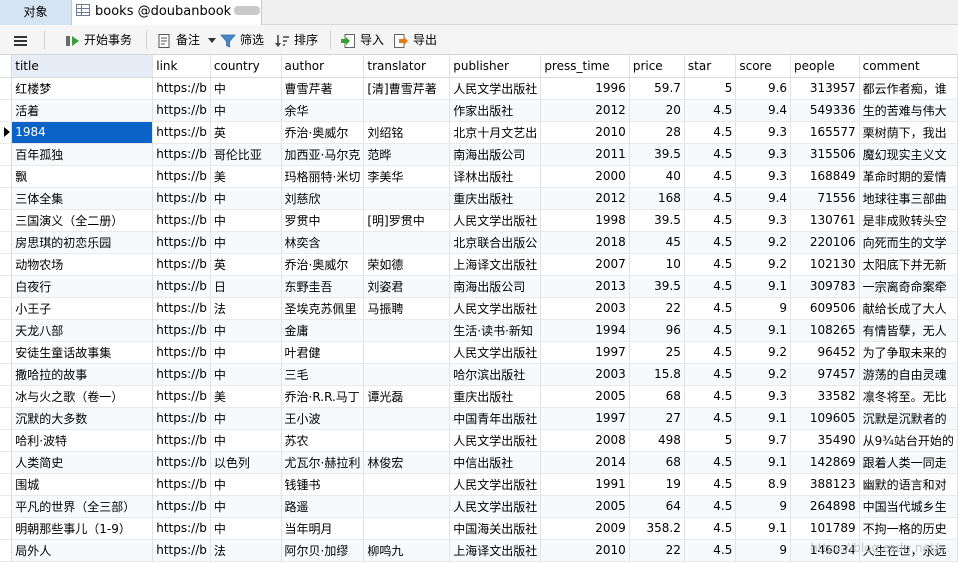  What do you see at coordinates (495, 462) in the screenshot?
I see `cell-publisher: 中信出版社` at bounding box center [495, 462].